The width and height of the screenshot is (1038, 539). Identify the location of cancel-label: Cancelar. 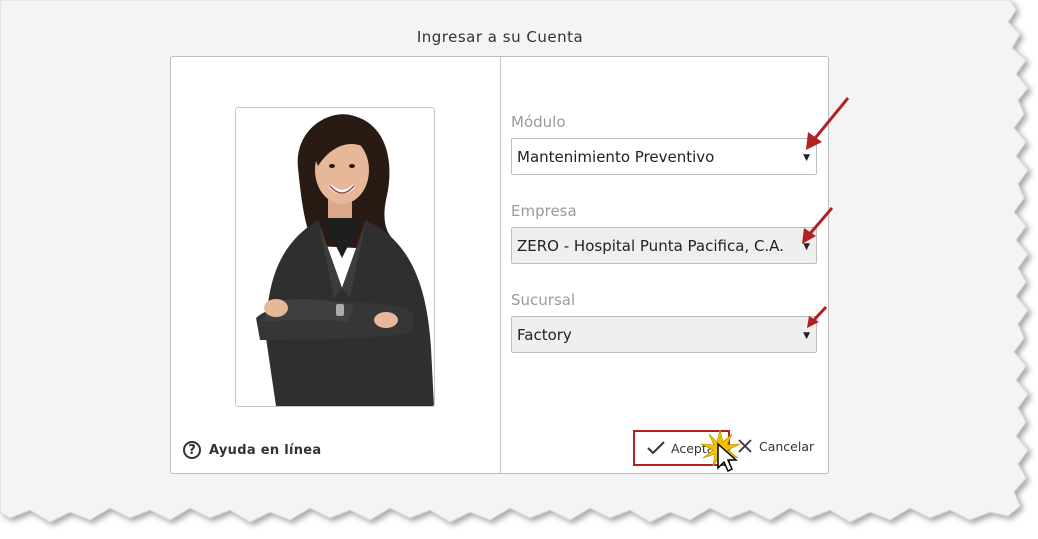
(787, 446).